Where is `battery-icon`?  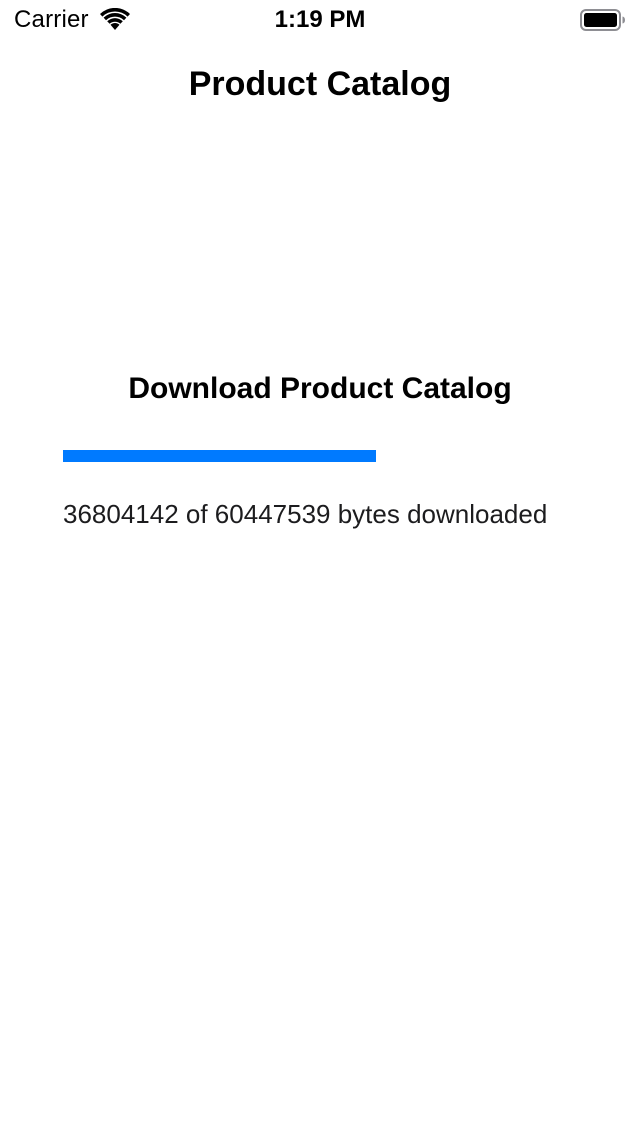
battery-icon is located at coordinates (602, 20).